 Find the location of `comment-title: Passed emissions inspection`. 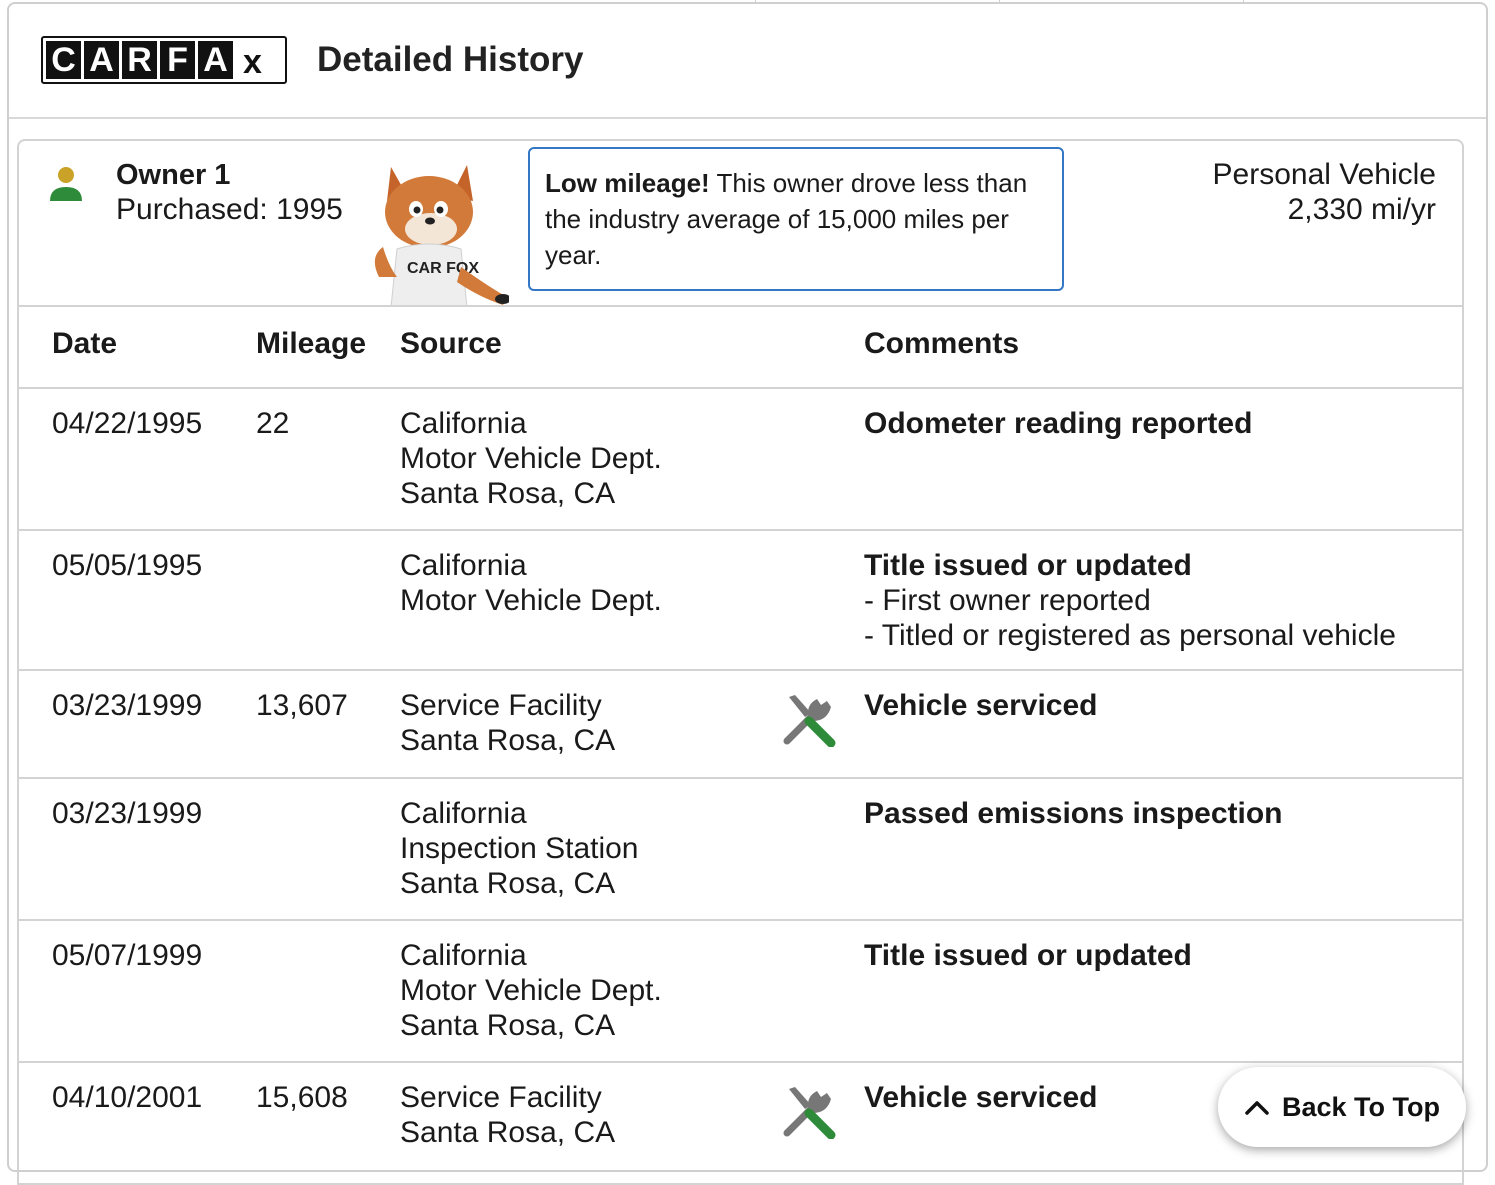

comment-title: Passed emissions inspection is located at coordinates (1073, 813).